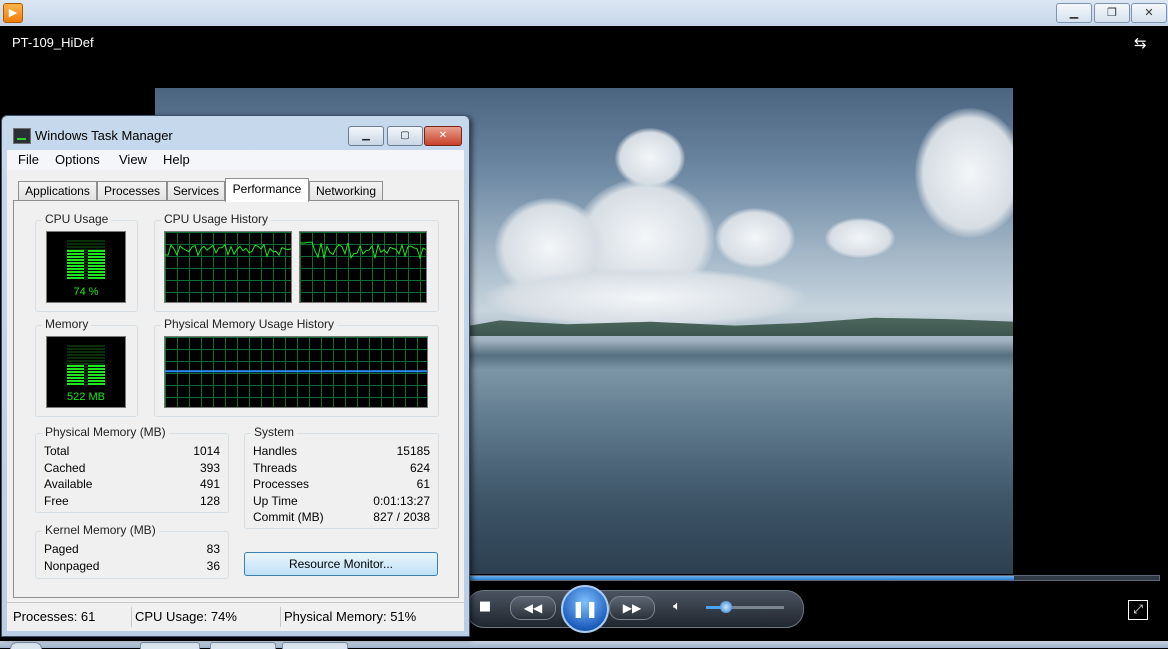  What do you see at coordinates (341, 469) in the screenshot?
I see `stat-row: Threads 624` at bounding box center [341, 469].